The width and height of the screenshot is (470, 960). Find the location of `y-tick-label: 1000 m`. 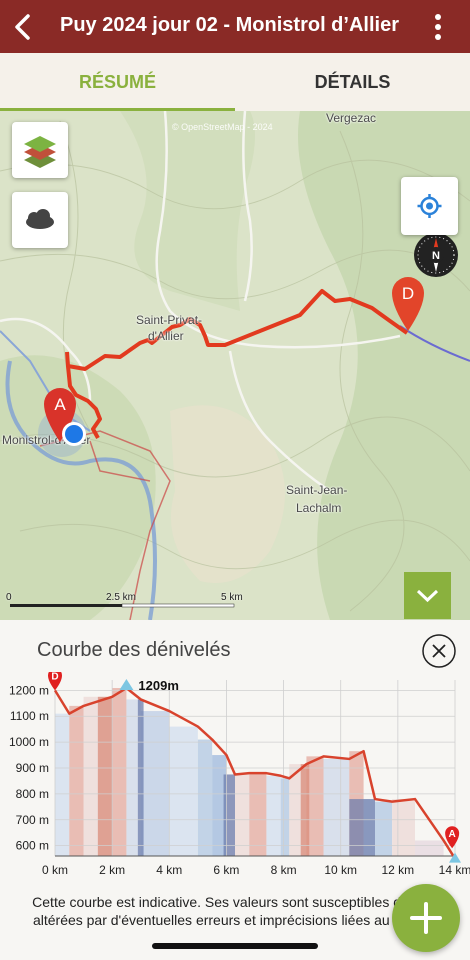

y-tick-label: 1000 m is located at coordinates (29, 742).